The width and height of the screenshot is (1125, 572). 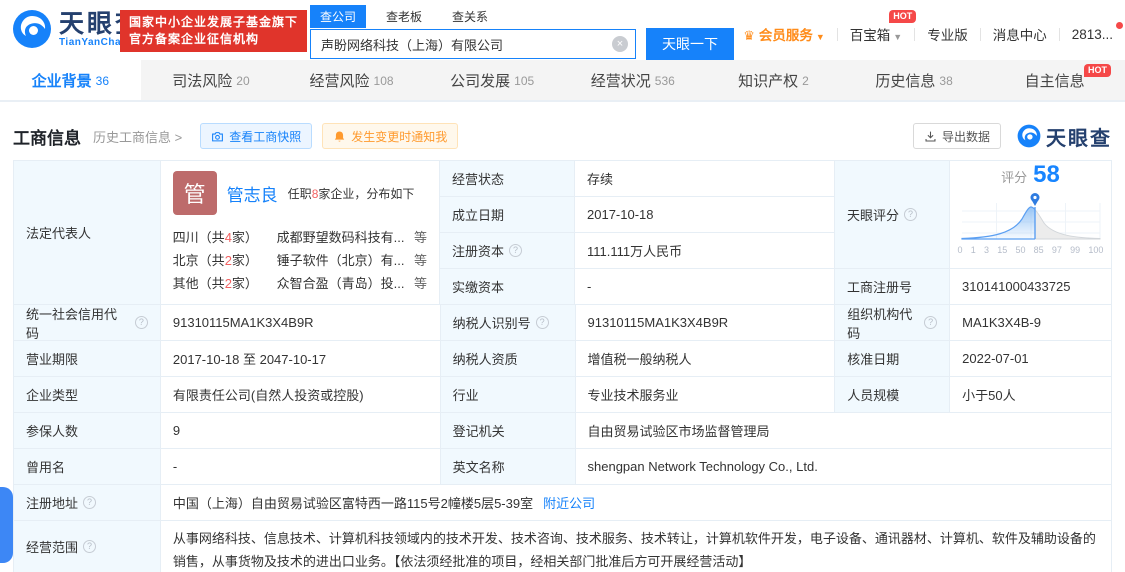 I want to click on search-input, so click(x=473, y=44).